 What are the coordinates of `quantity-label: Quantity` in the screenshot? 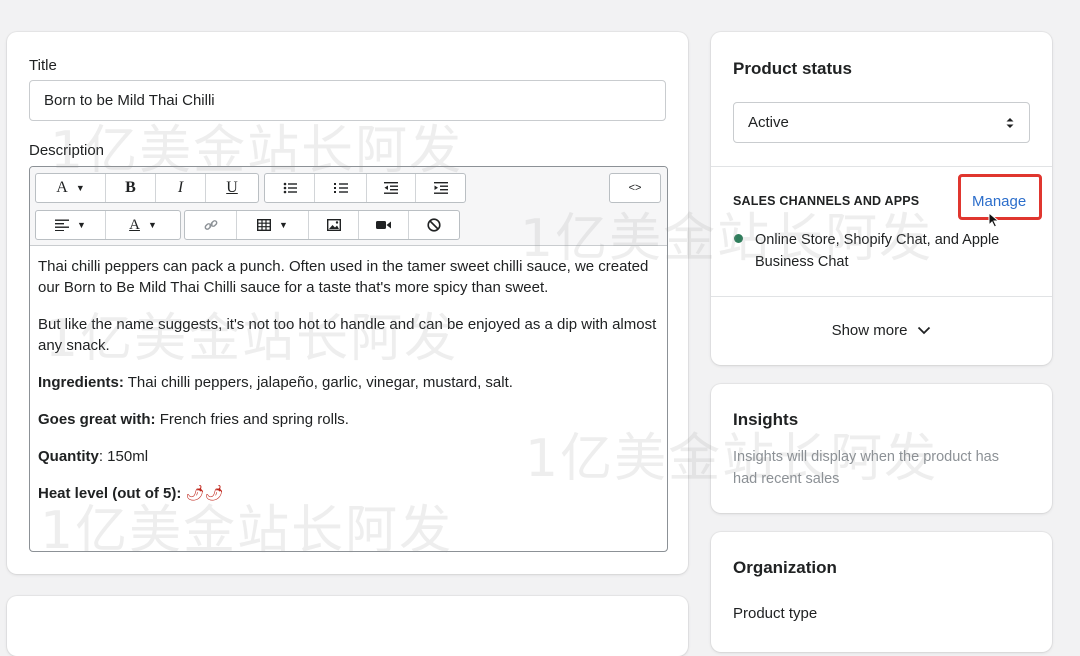 It's located at (68, 456).